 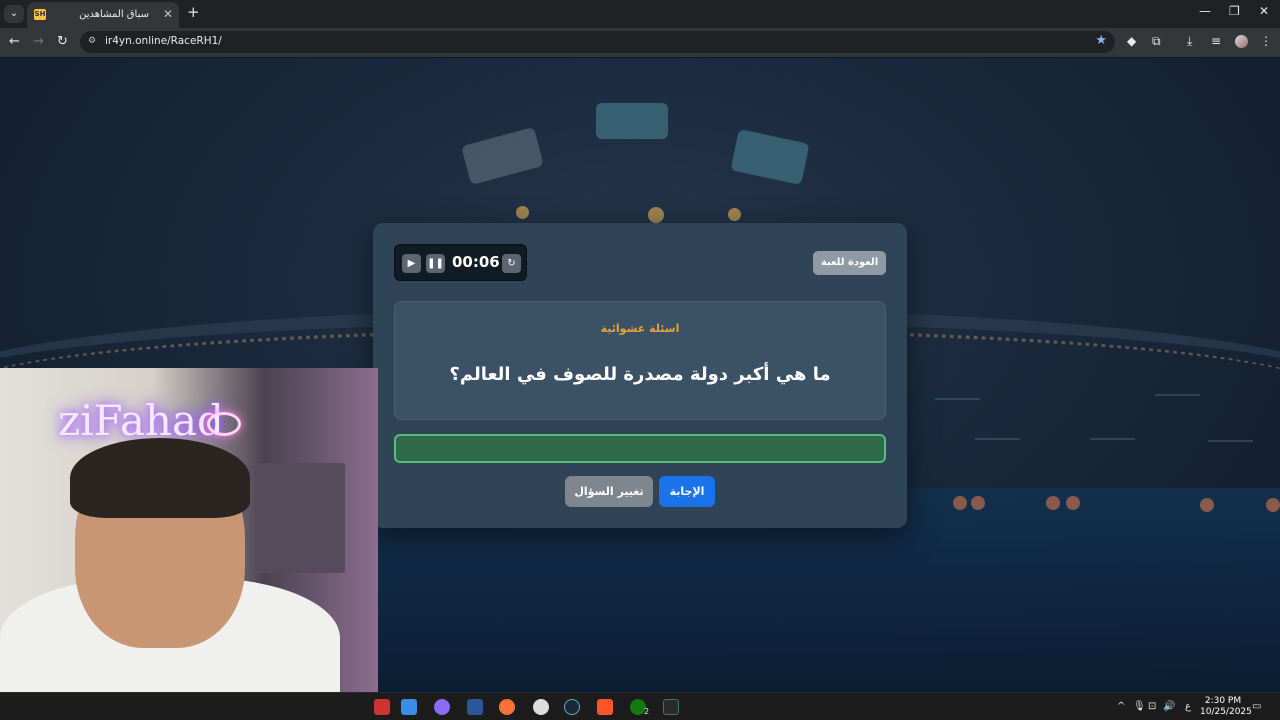 I want to click on download-icon: ⤓, so click(x=1189, y=41).